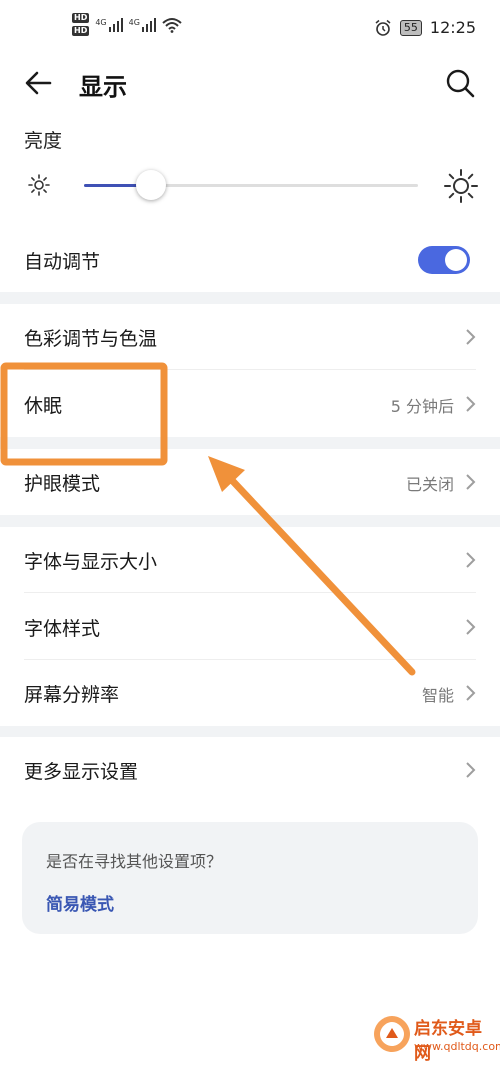 The width and height of the screenshot is (500, 1070). Describe the element at coordinates (250, 404) in the screenshot. I see `sleep-row: 休眠 5 分钟后` at that location.